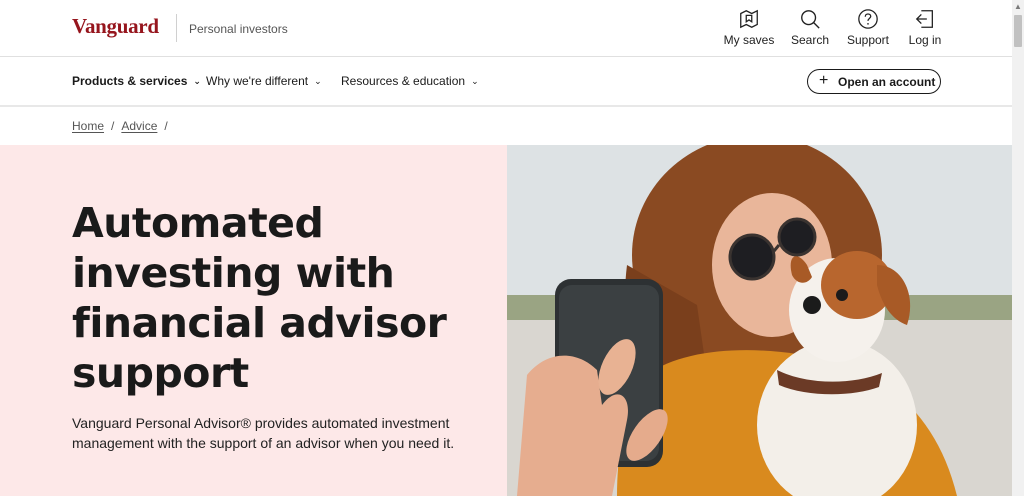 This screenshot has height=496, width=1024. I want to click on support-button: Support, so click(868, 29).